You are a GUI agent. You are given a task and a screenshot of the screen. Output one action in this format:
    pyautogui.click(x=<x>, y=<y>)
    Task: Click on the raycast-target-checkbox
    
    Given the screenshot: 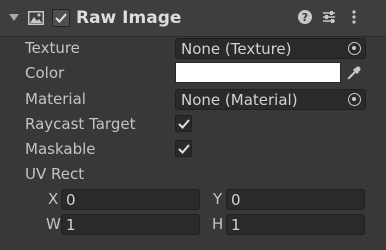 What is the action you would take?
    pyautogui.click(x=183, y=123)
    